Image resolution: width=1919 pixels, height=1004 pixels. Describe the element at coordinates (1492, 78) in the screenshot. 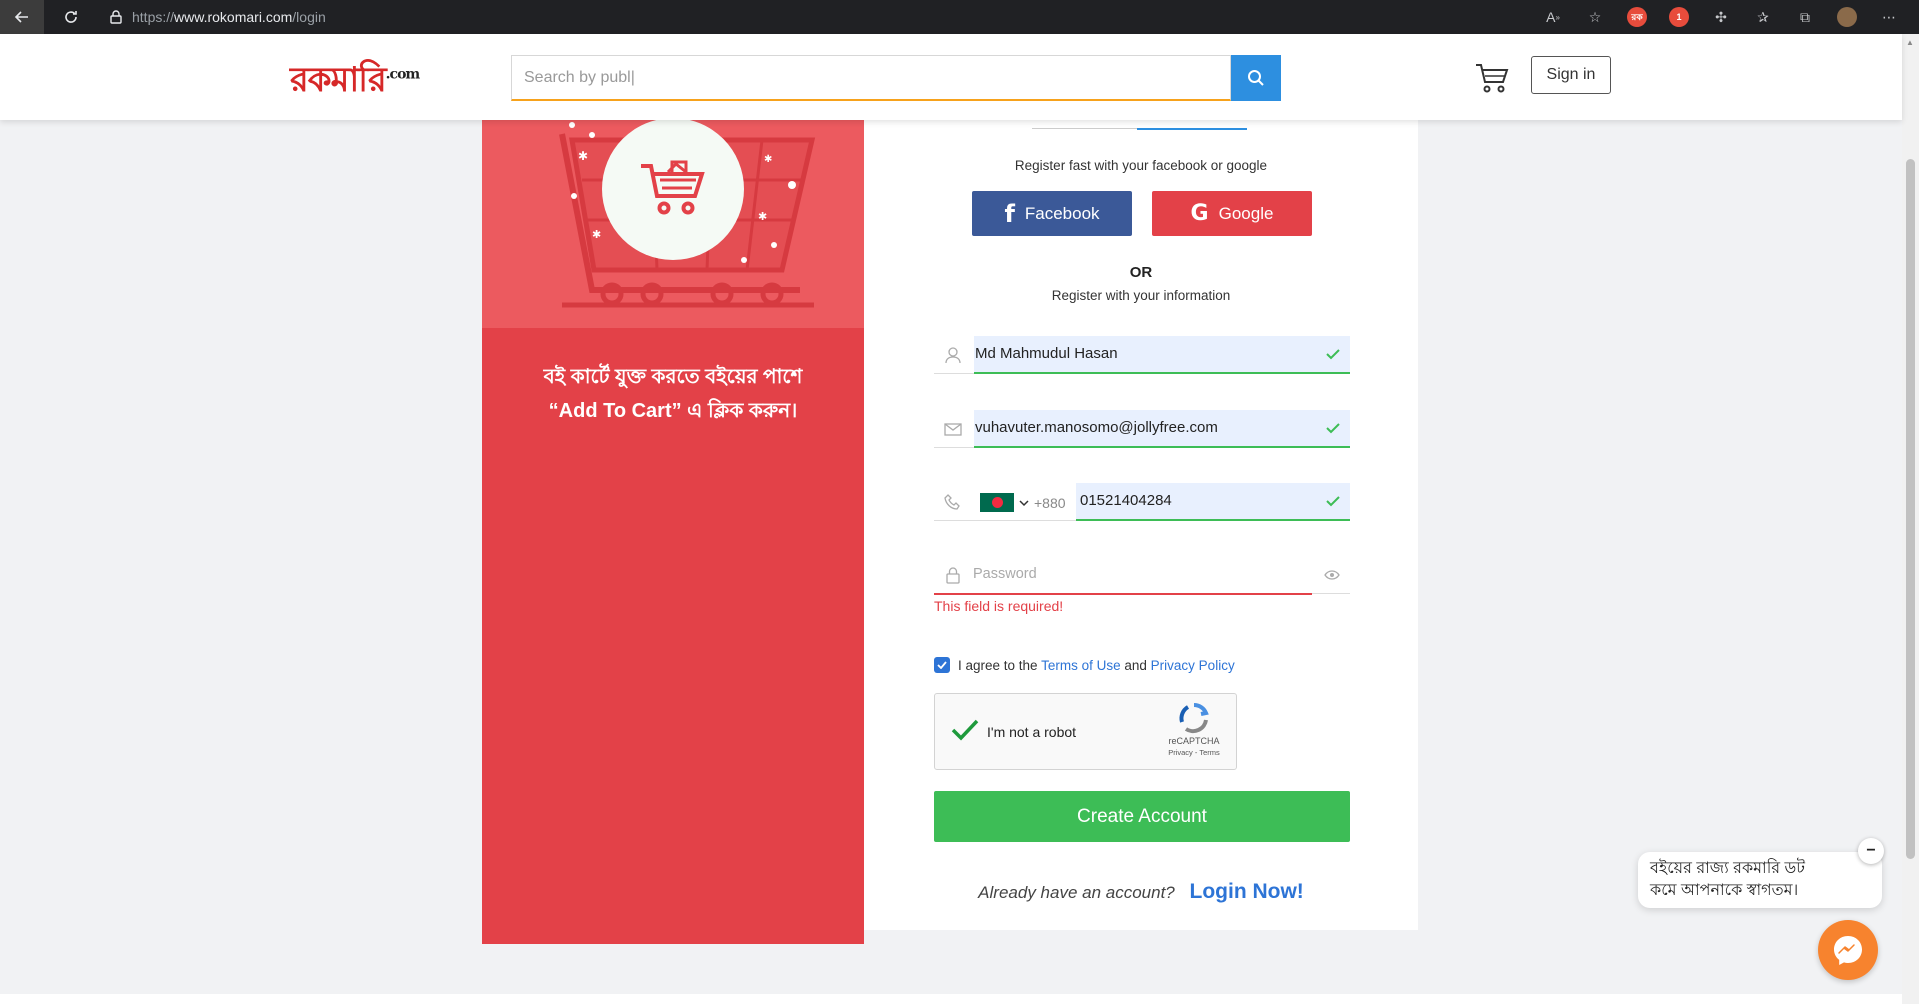

I see `cart-icon` at that location.